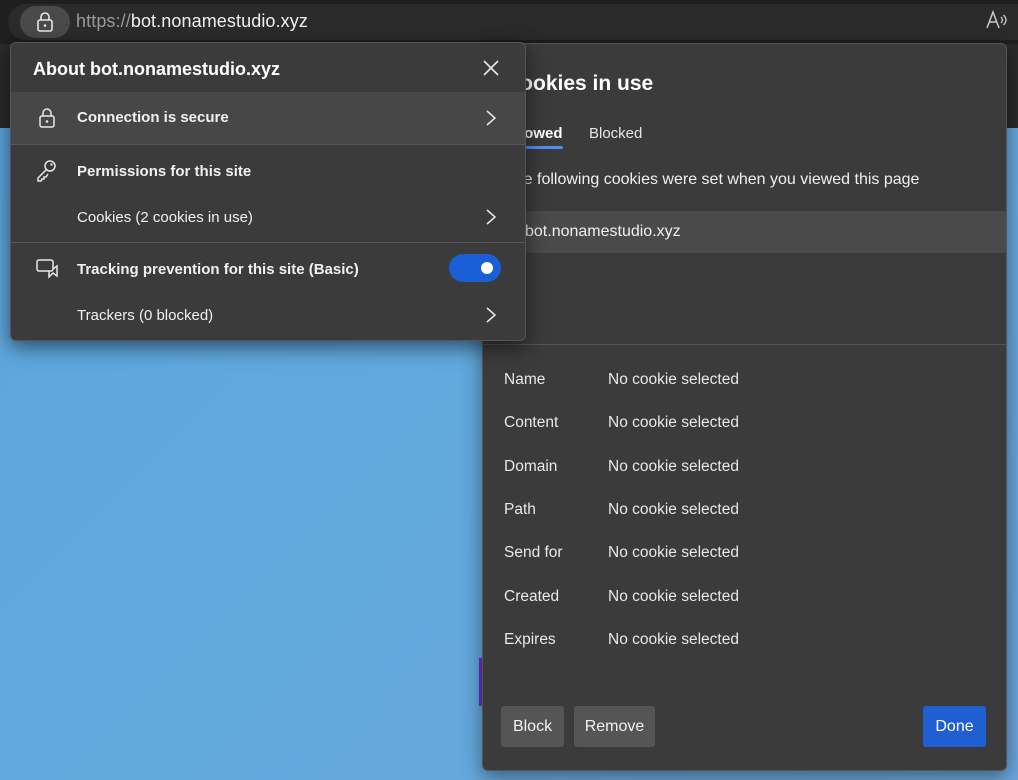 Image resolution: width=1018 pixels, height=780 pixels. I want to click on tracking-prevention-icon, so click(47, 269).